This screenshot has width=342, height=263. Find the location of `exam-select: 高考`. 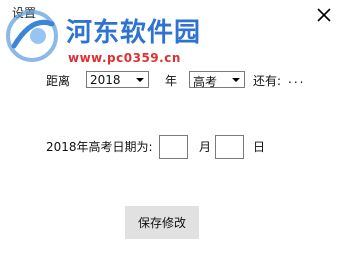

exam-select: 高考 is located at coordinates (217, 80).